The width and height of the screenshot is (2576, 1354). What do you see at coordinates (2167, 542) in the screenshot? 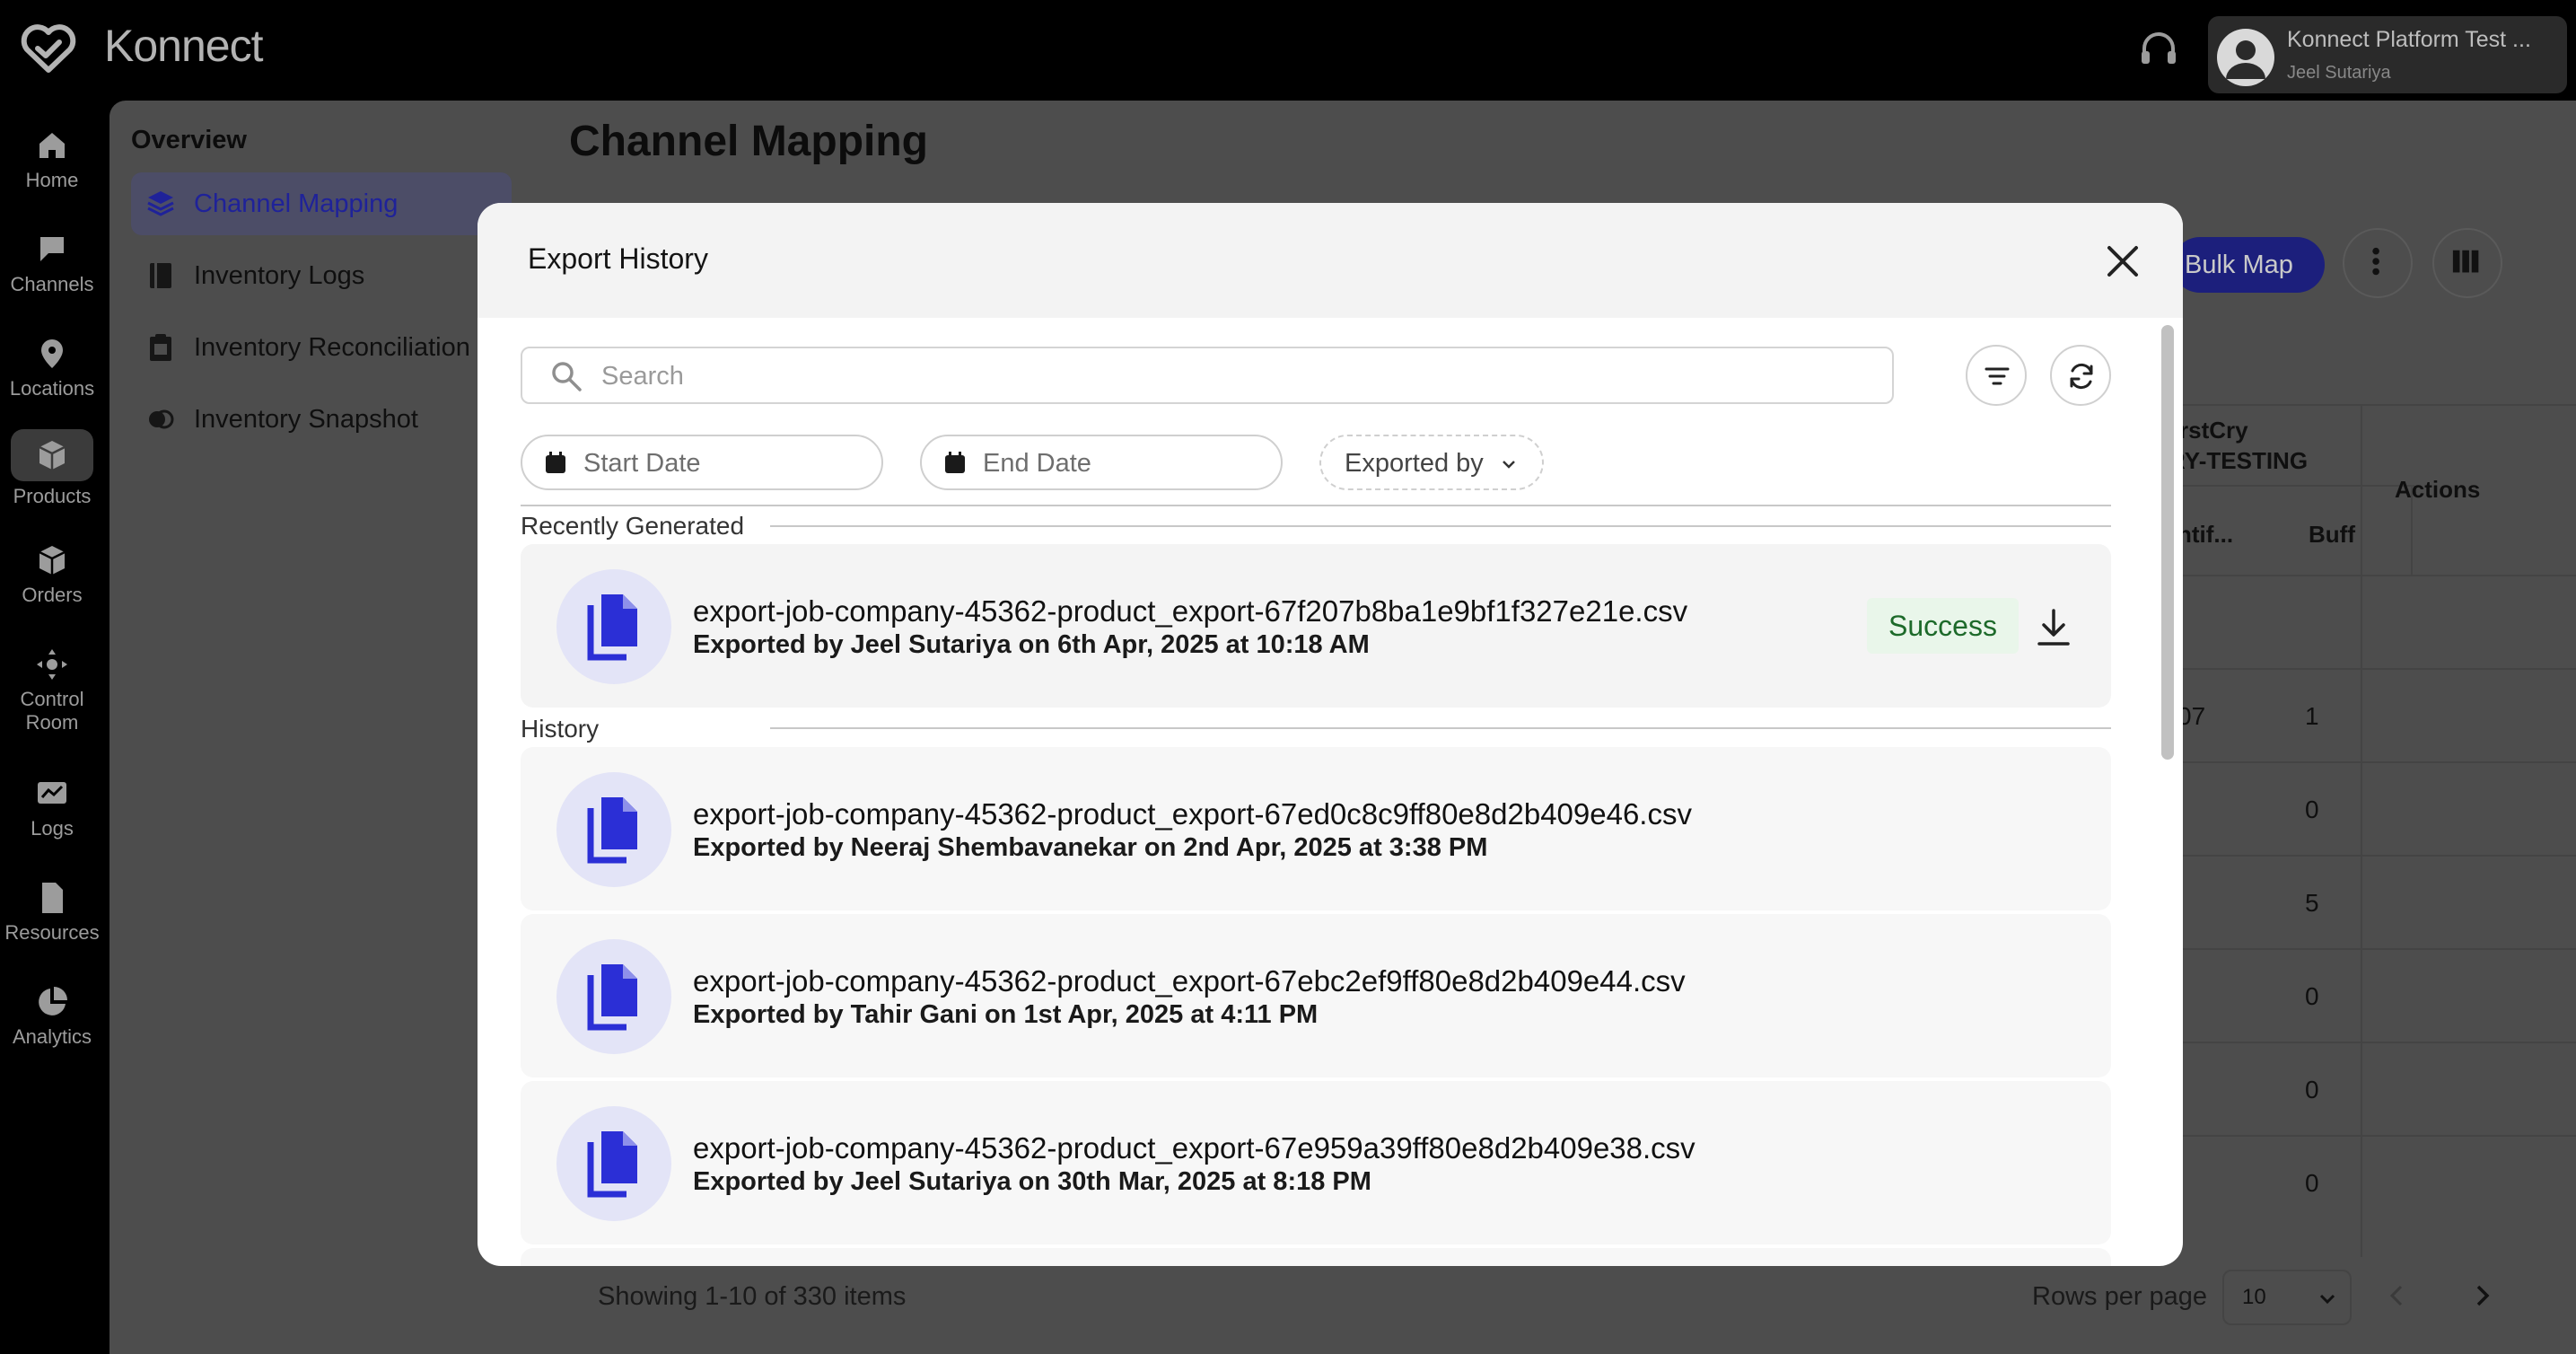
I see `modal-scrollbar` at bounding box center [2167, 542].